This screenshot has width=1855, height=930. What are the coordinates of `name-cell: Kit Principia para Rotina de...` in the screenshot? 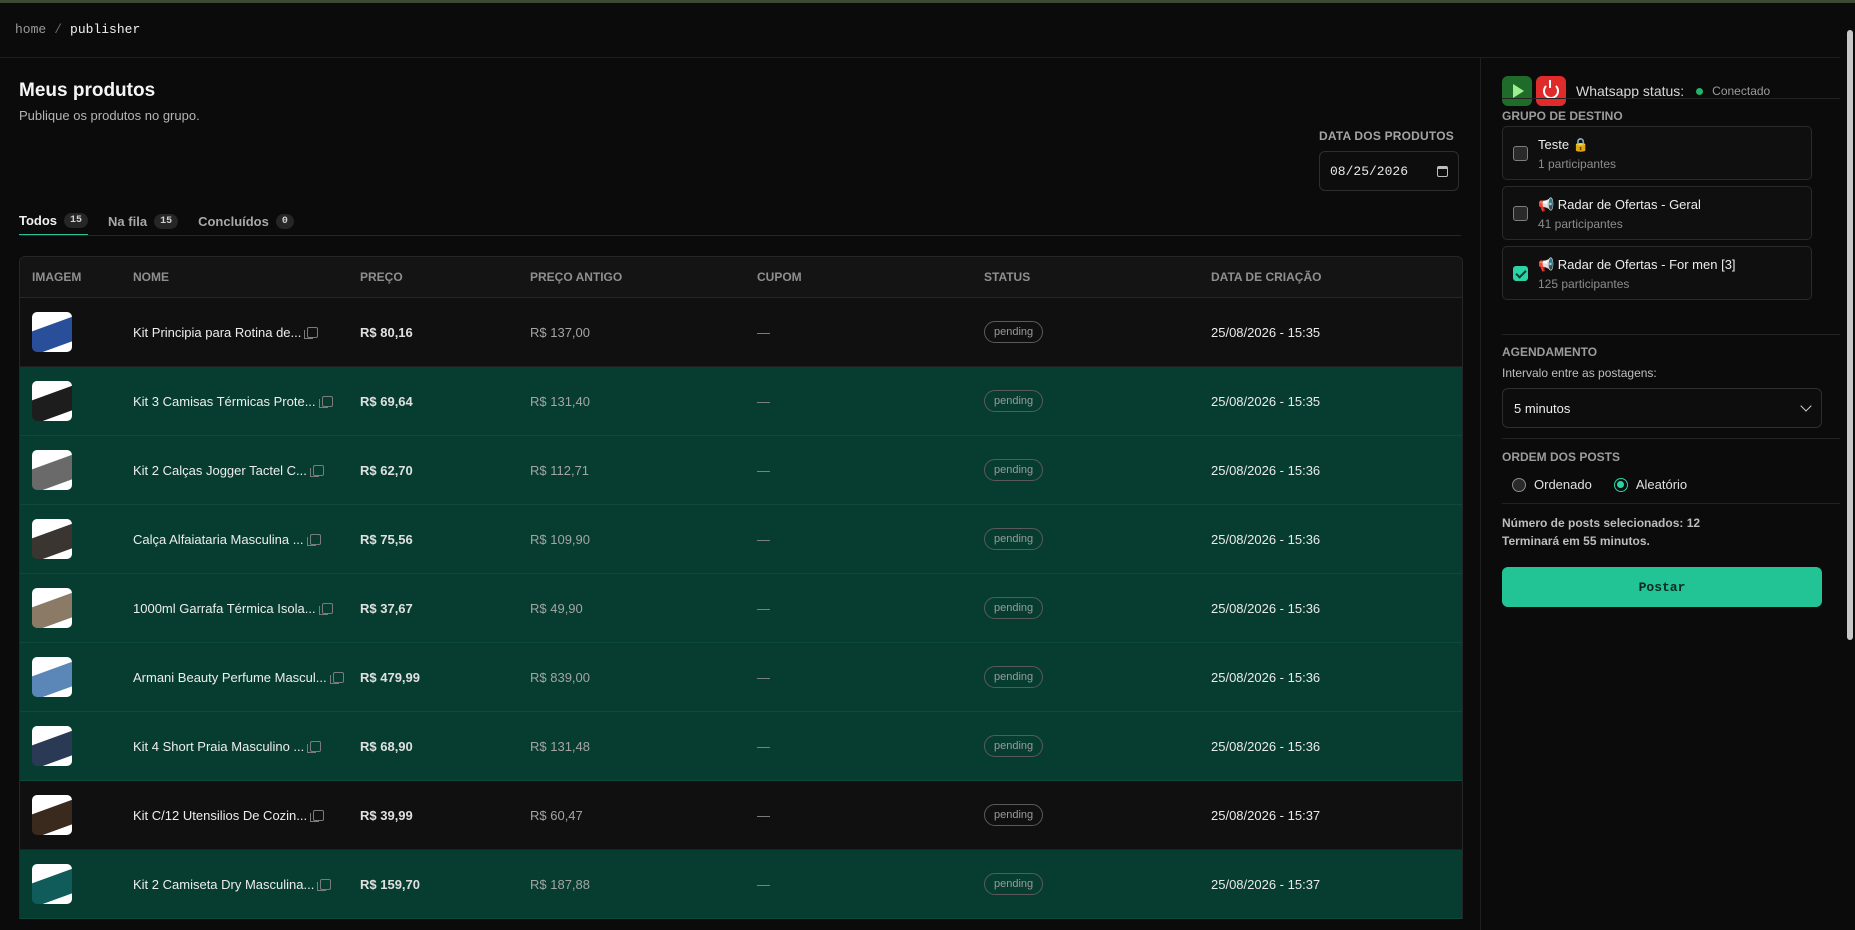 It's located at (246, 332).